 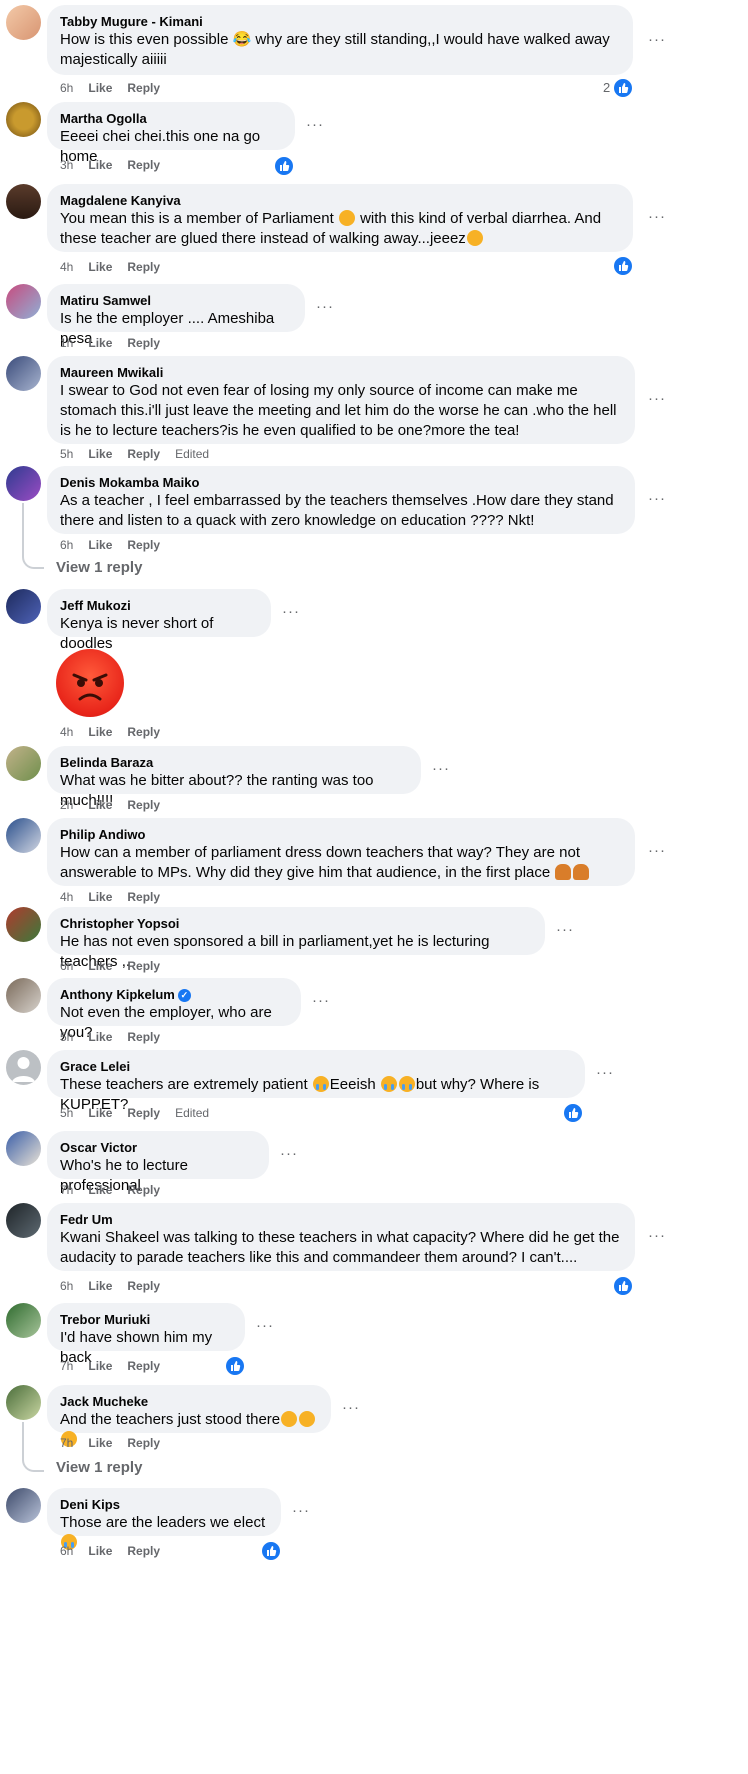 What do you see at coordinates (341, 372) in the screenshot?
I see `commenter-name: Maureen Mwikali` at bounding box center [341, 372].